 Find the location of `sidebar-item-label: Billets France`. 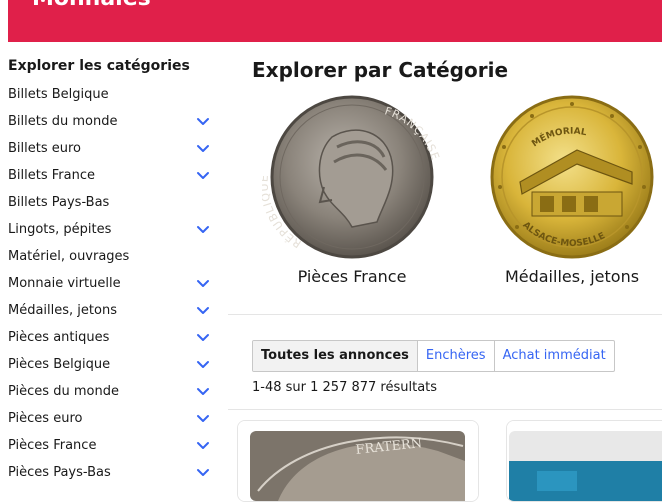

sidebar-item-label: Billets France is located at coordinates (51, 175).